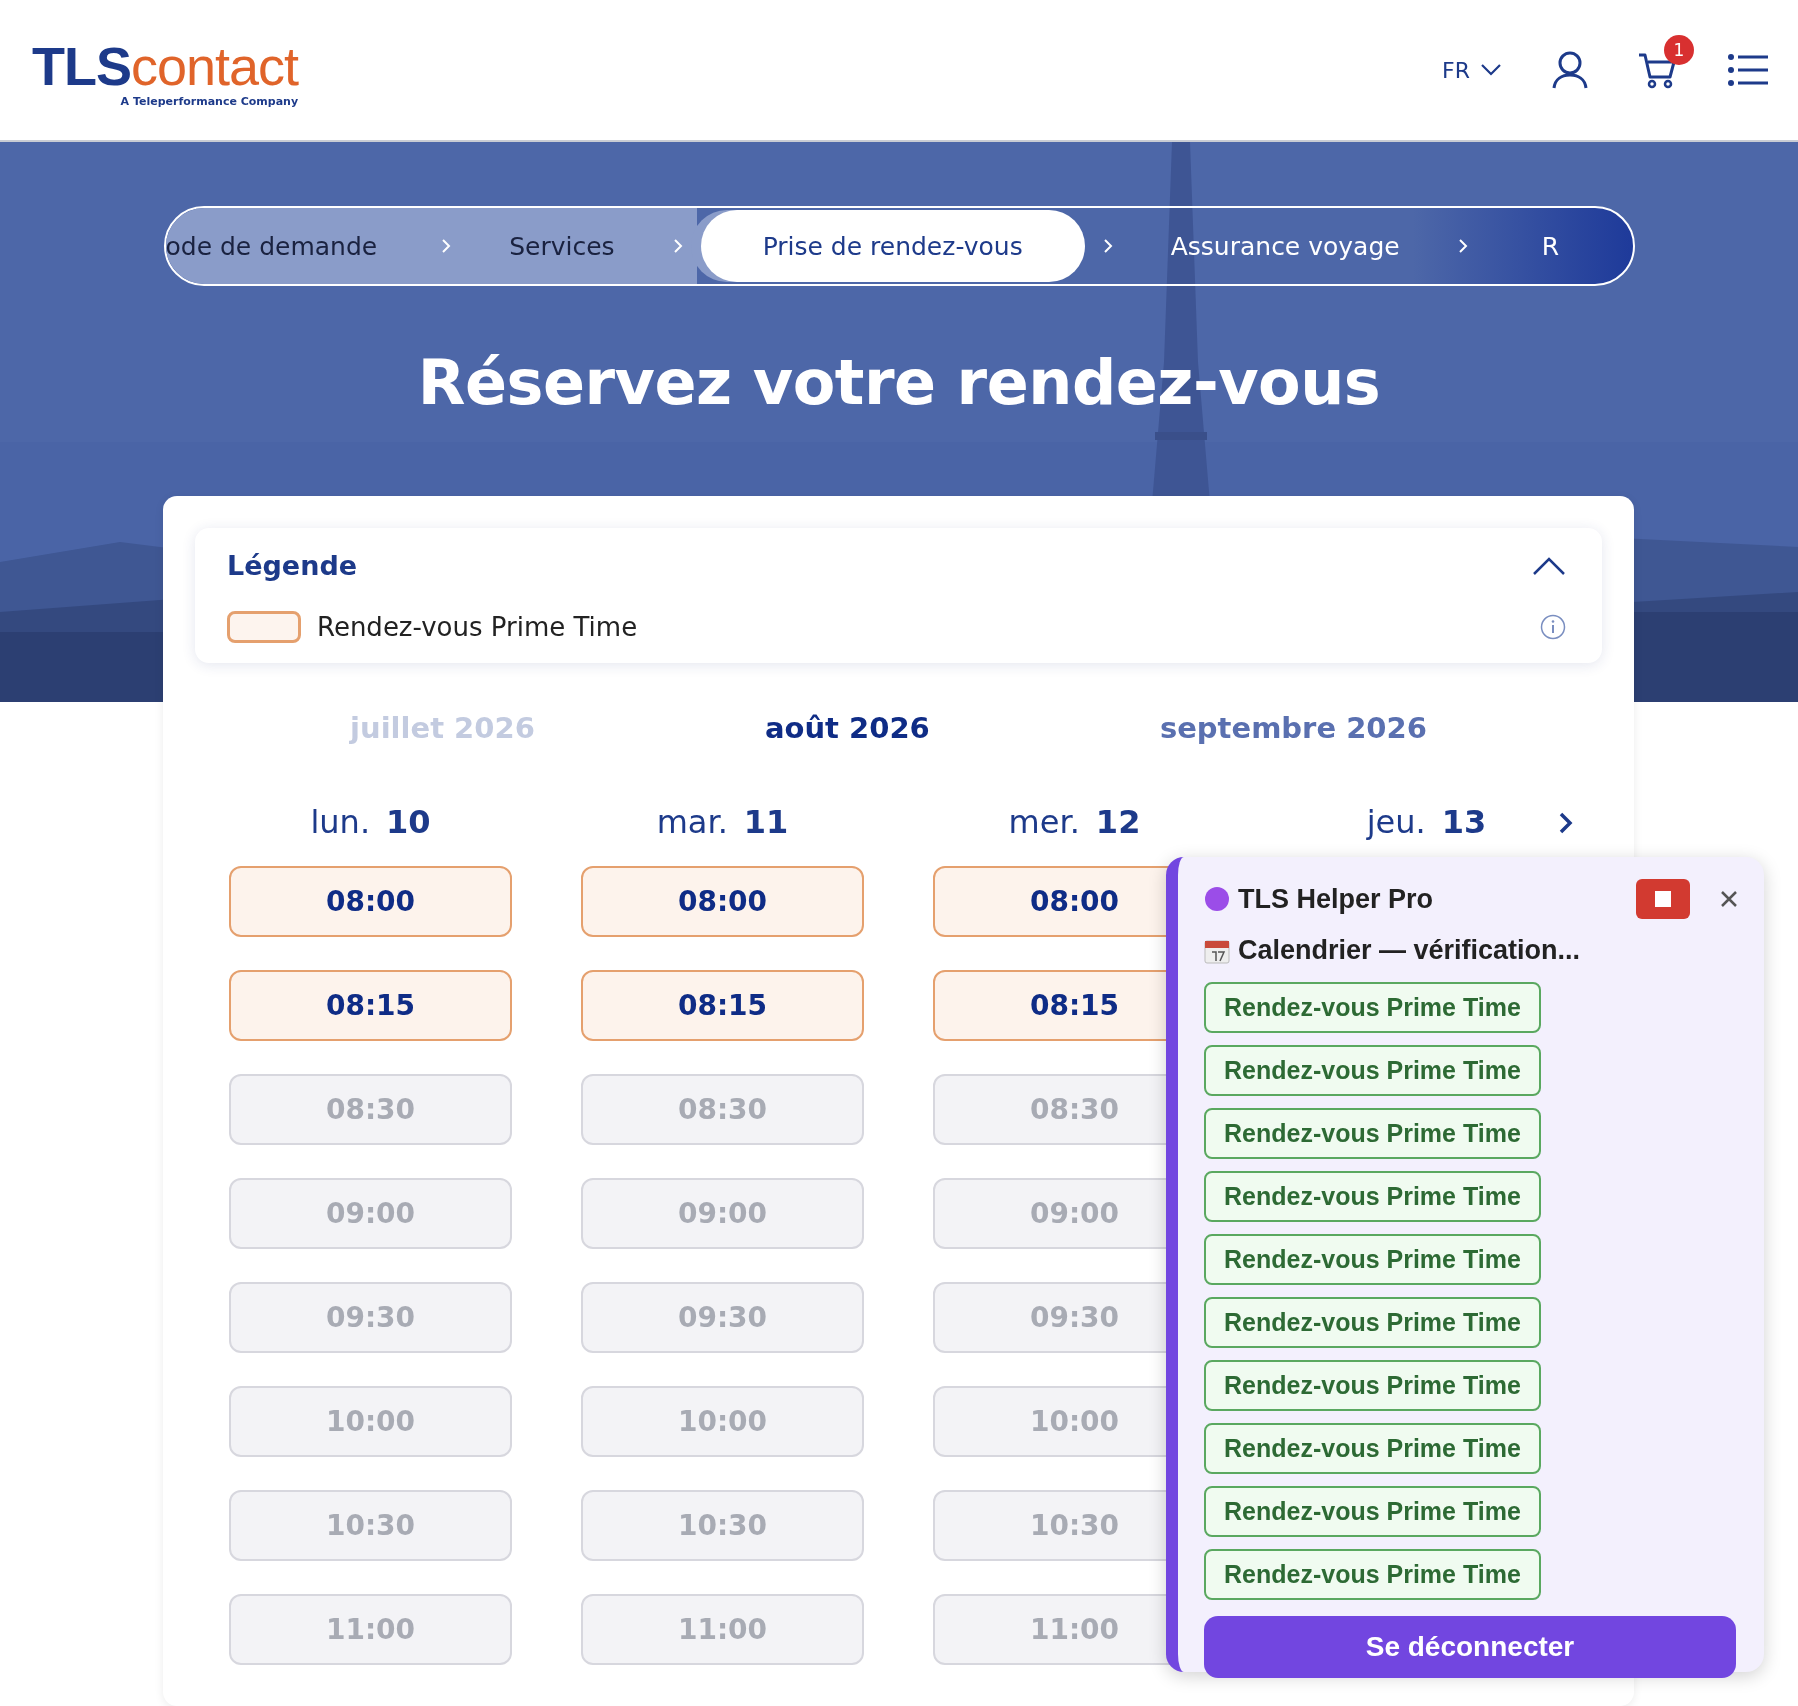 This screenshot has width=1798, height=1706. What do you see at coordinates (1553, 627) in the screenshot?
I see `info-icon` at bounding box center [1553, 627].